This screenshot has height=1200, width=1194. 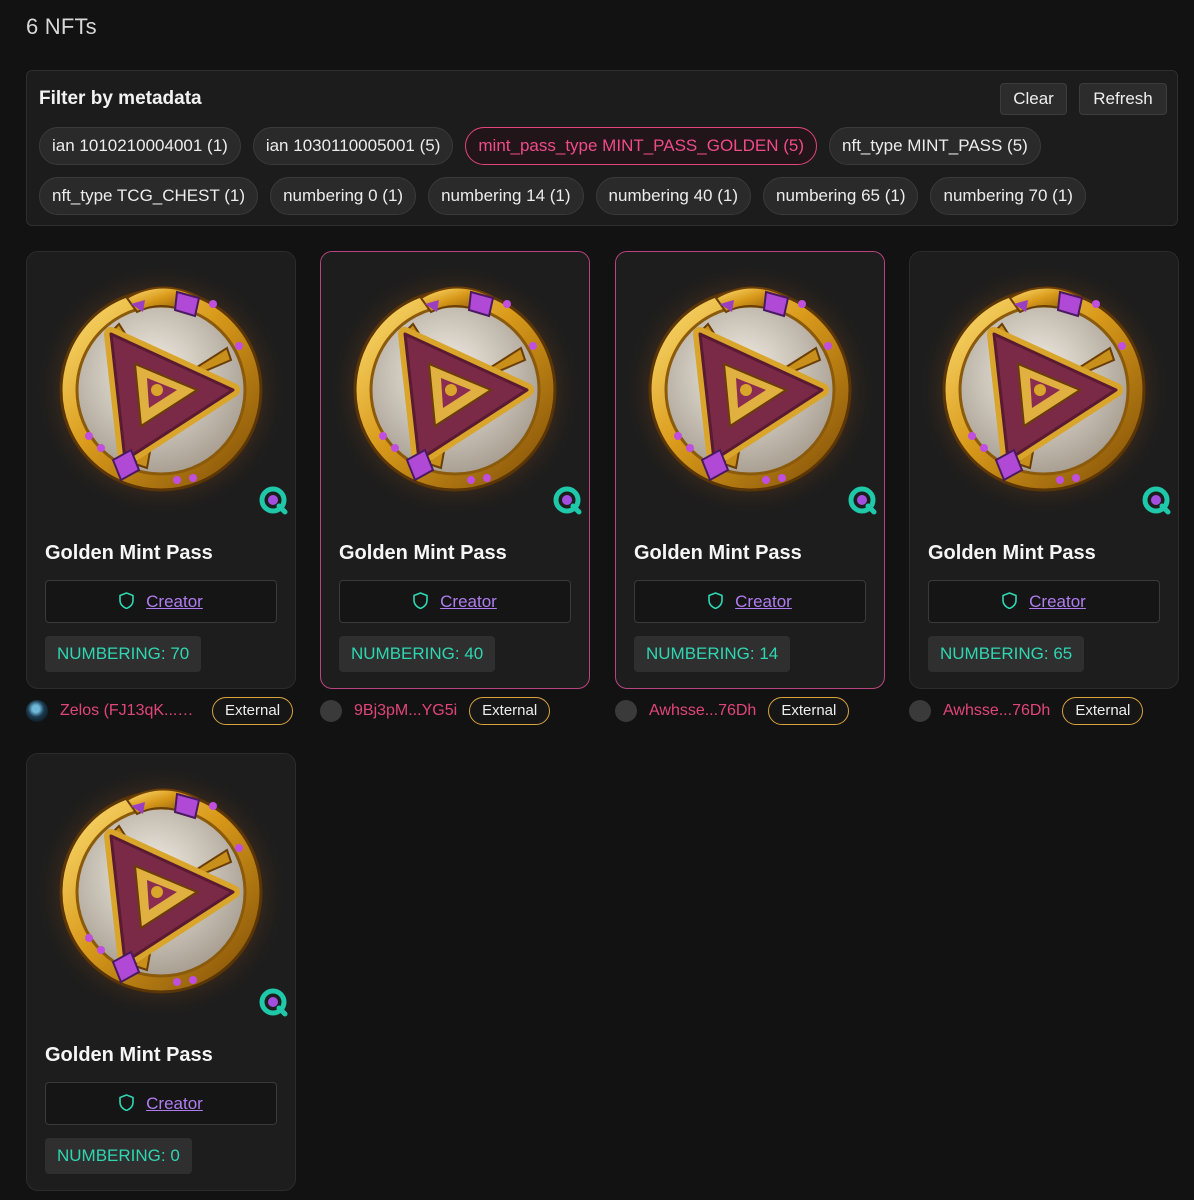 I want to click on filter-title: Filter by metadata, so click(x=120, y=98).